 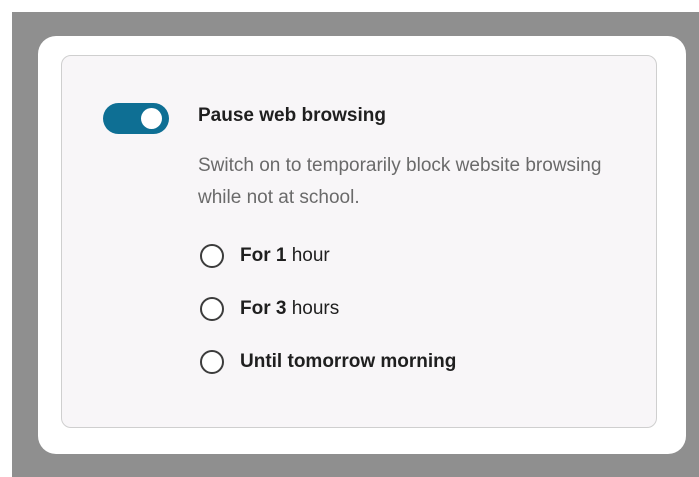 I want to click on option-until-tomorrow-morning: Until tomorrow morning, so click(x=328, y=362).